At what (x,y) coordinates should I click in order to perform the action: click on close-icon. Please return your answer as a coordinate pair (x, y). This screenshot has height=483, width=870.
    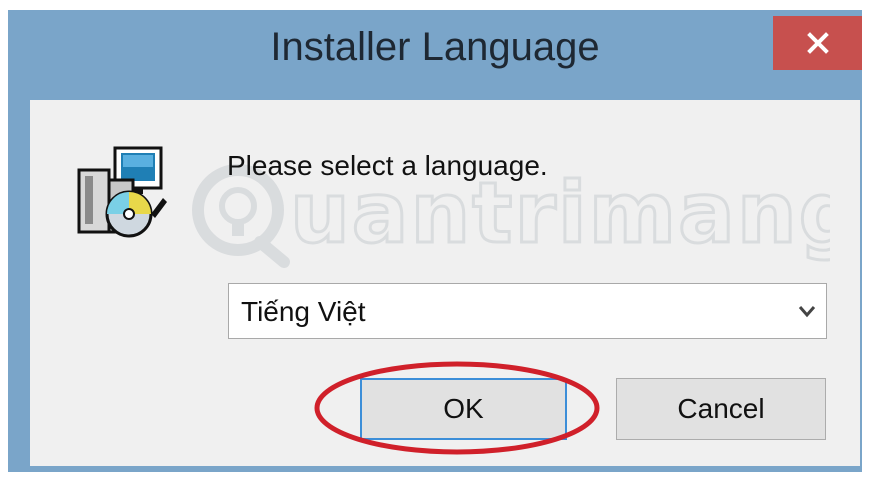
    Looking at the image, I should click on (817, 43).